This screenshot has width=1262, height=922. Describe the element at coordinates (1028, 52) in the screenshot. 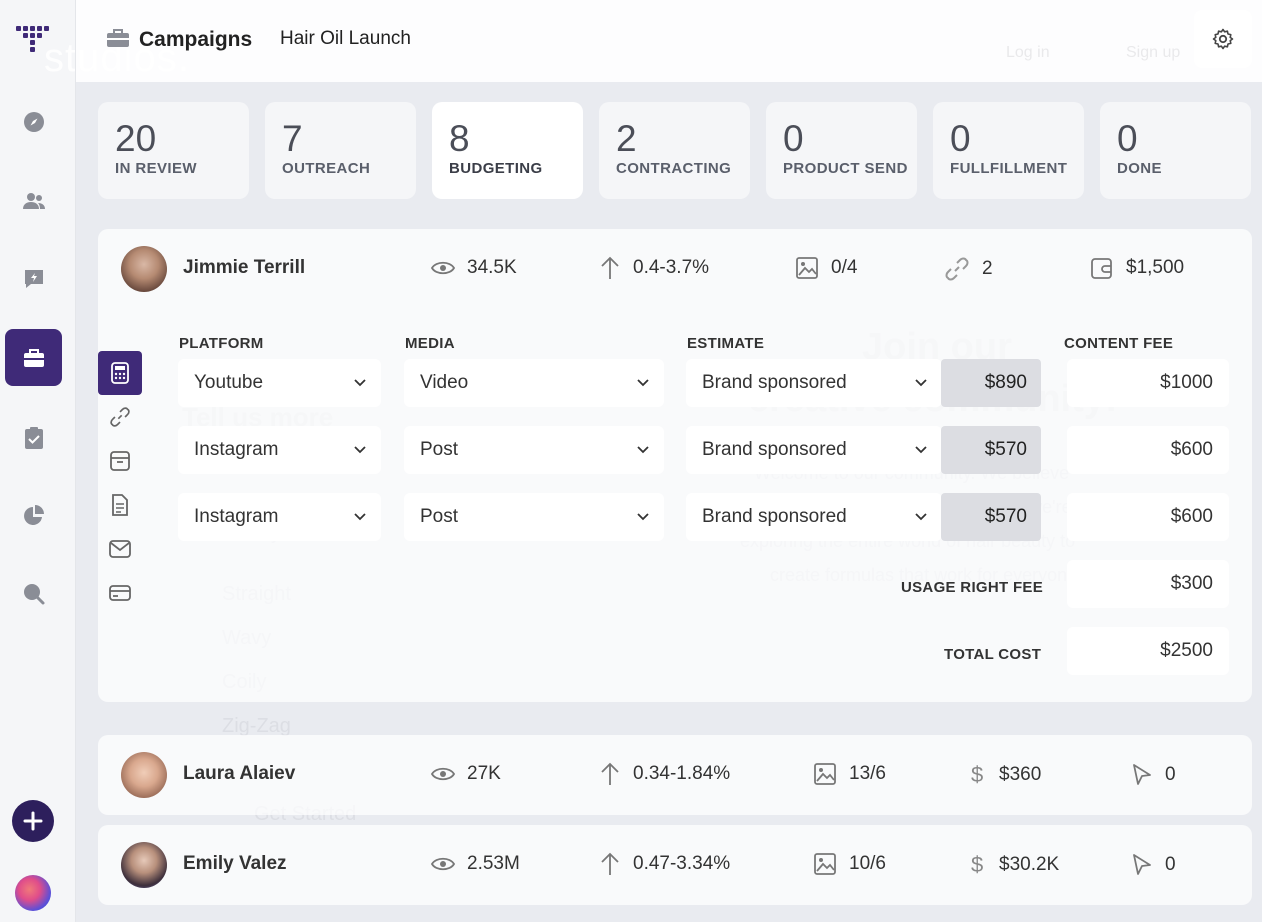

I see `ghost-login-link: Log in` at that location.